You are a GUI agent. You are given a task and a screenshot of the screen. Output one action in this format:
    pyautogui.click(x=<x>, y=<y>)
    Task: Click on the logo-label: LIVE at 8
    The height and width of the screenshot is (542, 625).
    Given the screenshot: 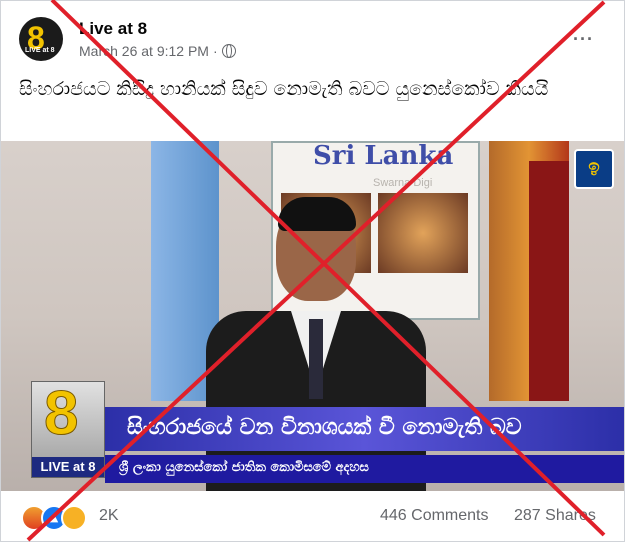 What is the action you would take?
    pyautogui.click(x=68, y=467)
    